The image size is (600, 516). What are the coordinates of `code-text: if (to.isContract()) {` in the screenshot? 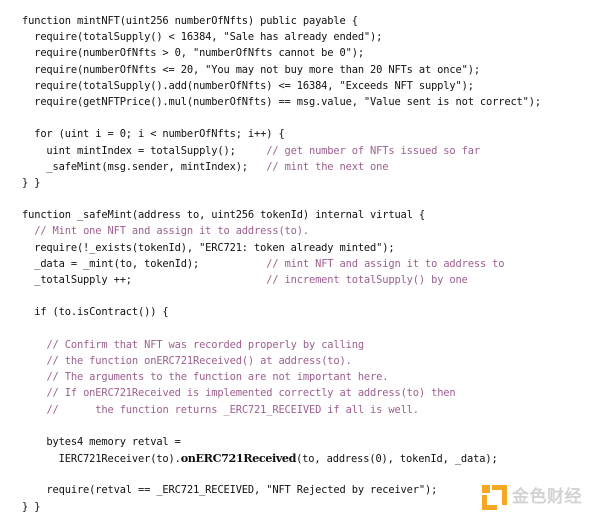 It's located at (95, 312).